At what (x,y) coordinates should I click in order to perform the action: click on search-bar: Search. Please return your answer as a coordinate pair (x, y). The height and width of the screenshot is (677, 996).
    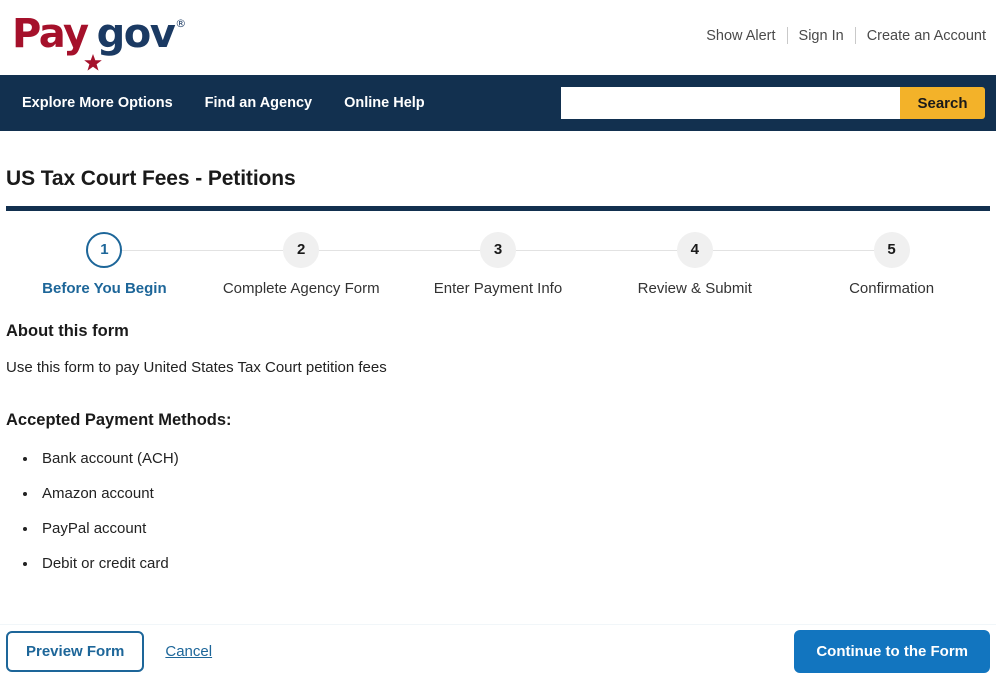
    Looking at the image, I should click on (773, 103).